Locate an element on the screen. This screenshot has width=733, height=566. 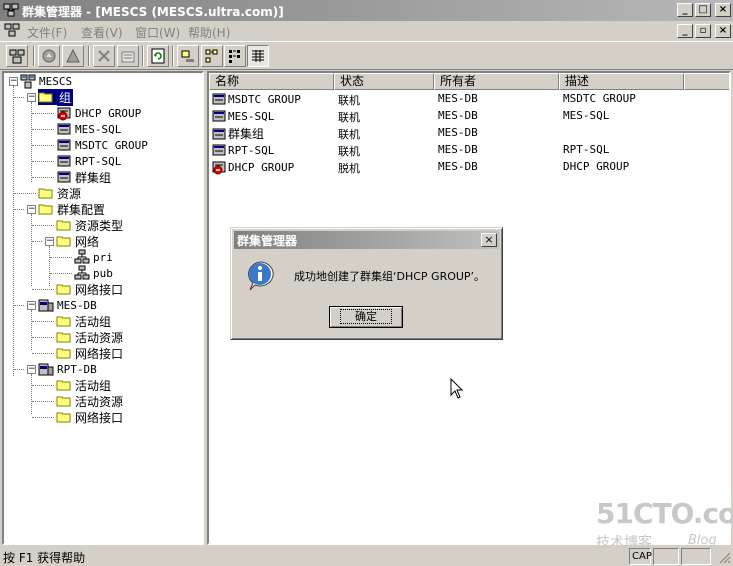
table-row: 群集组 联机 MES-DB is located at coordinates (469, 133).